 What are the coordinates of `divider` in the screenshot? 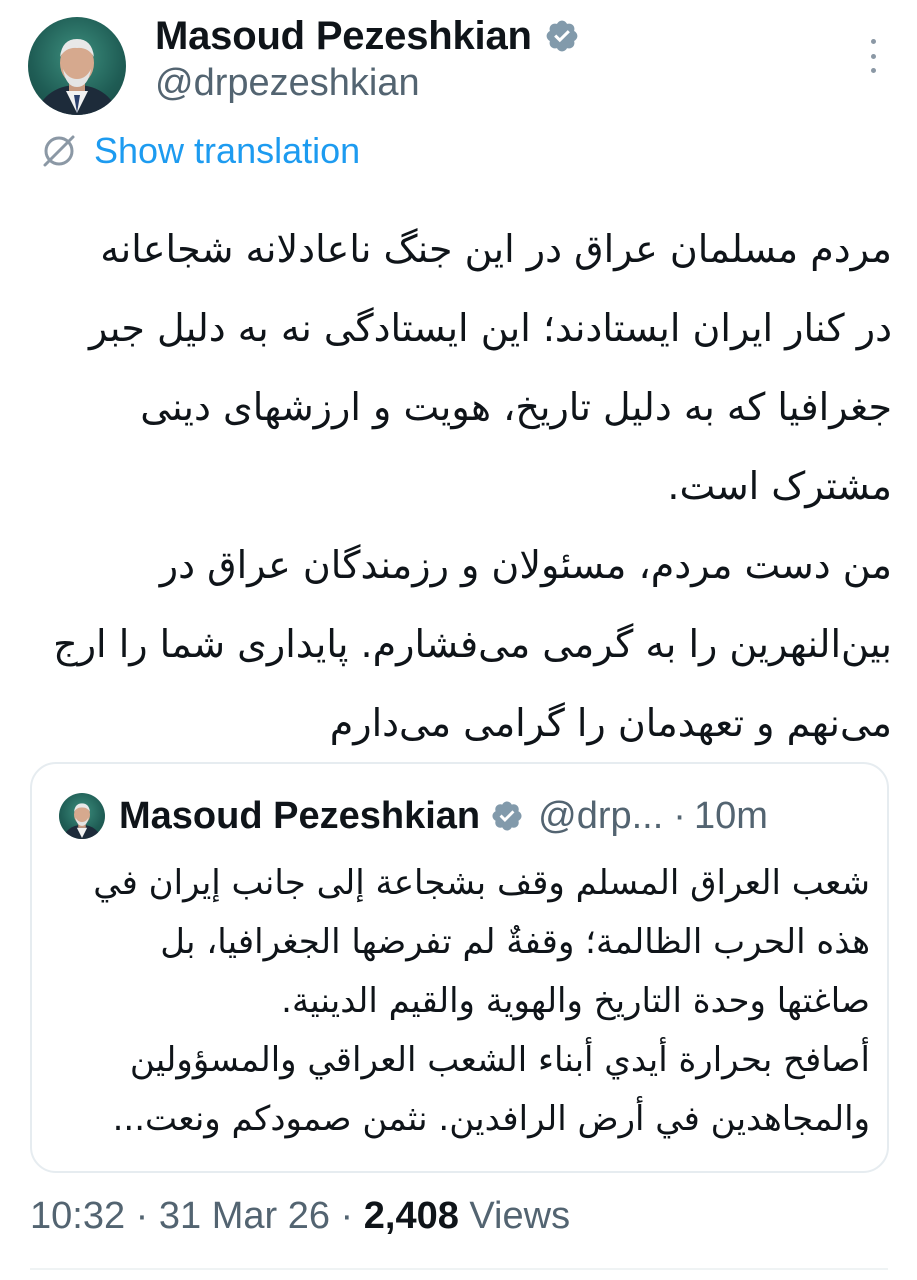 It's located at (459, 1269).